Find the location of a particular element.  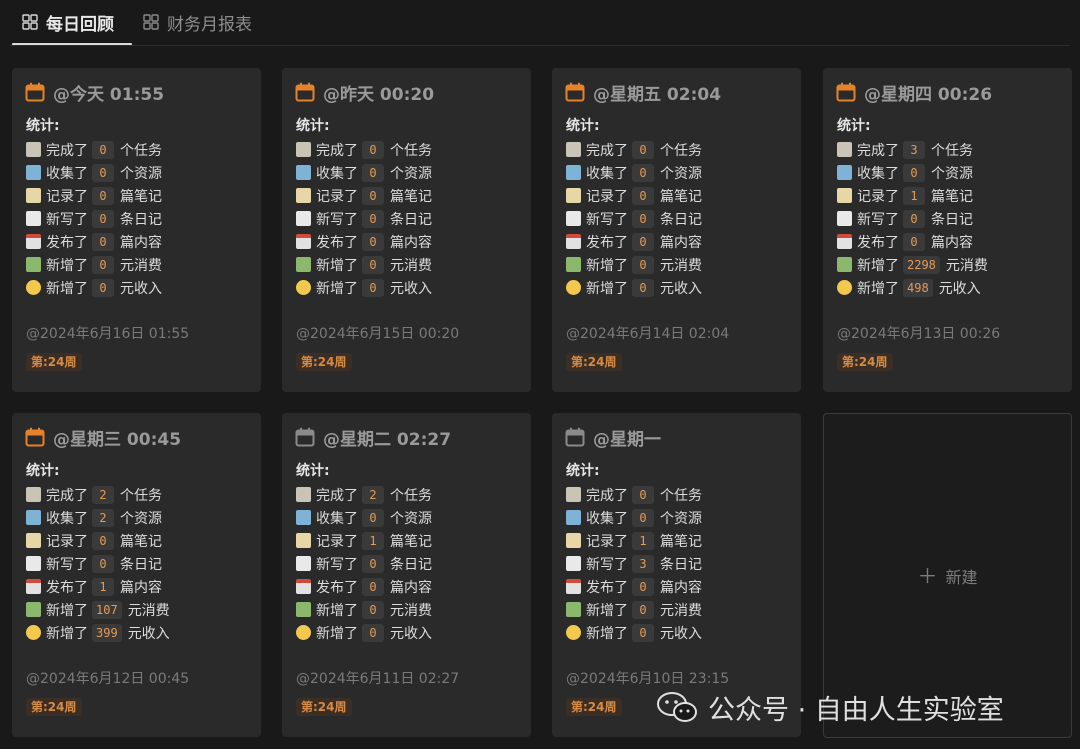

card-title: @星期四 00:26 is located at coordinates (914, 92).